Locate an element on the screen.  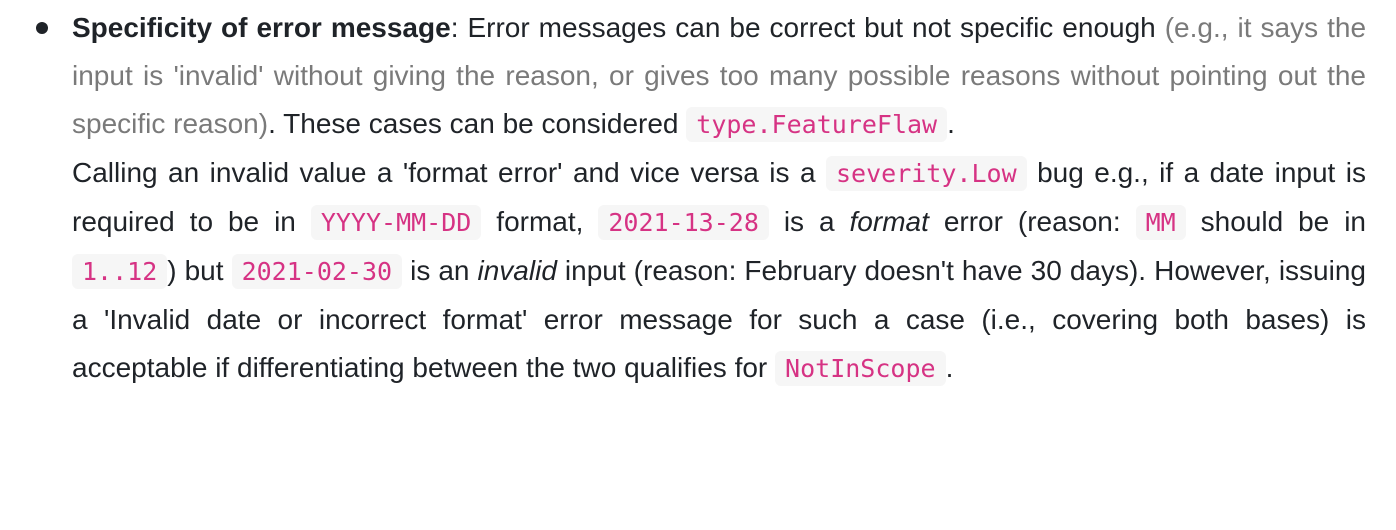
inline-code: NotInScope is located at coordinates (860, 368).